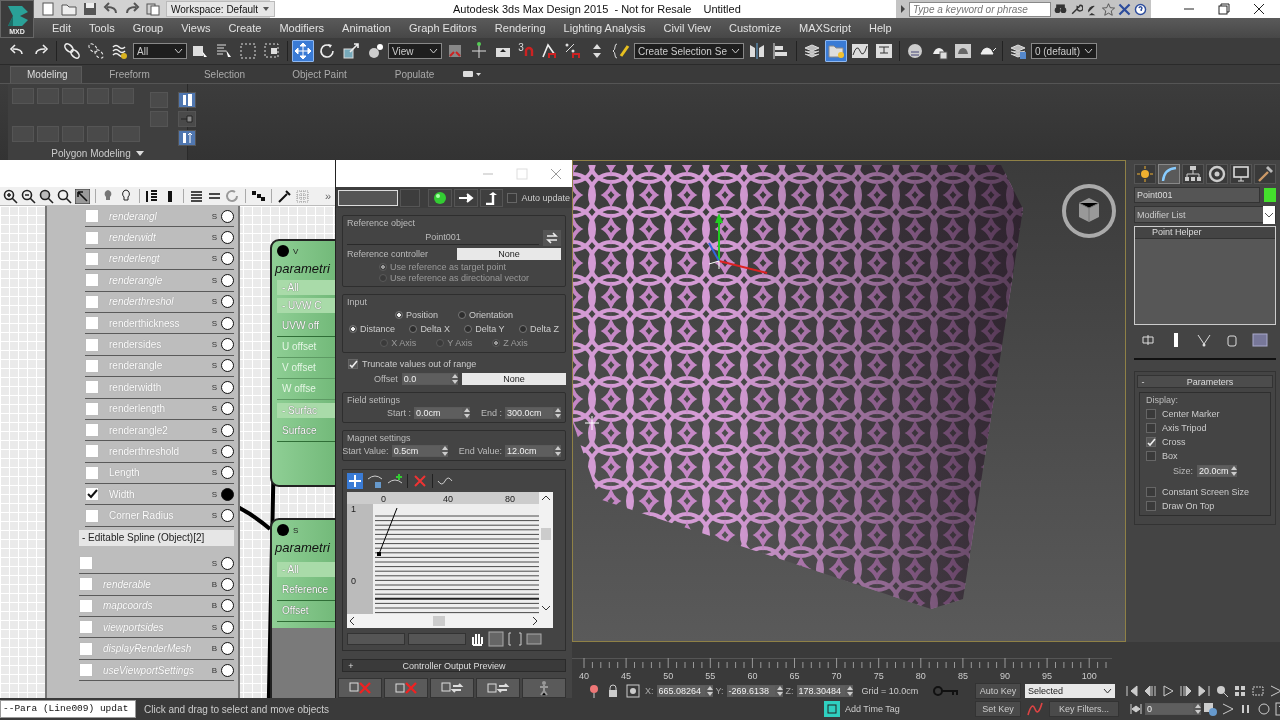 The image size is (1280, 720). What do you see at coordinates (520, 28) in the screenshot?
I see `menu-item: Rendering` at bounding box center [520, 28].